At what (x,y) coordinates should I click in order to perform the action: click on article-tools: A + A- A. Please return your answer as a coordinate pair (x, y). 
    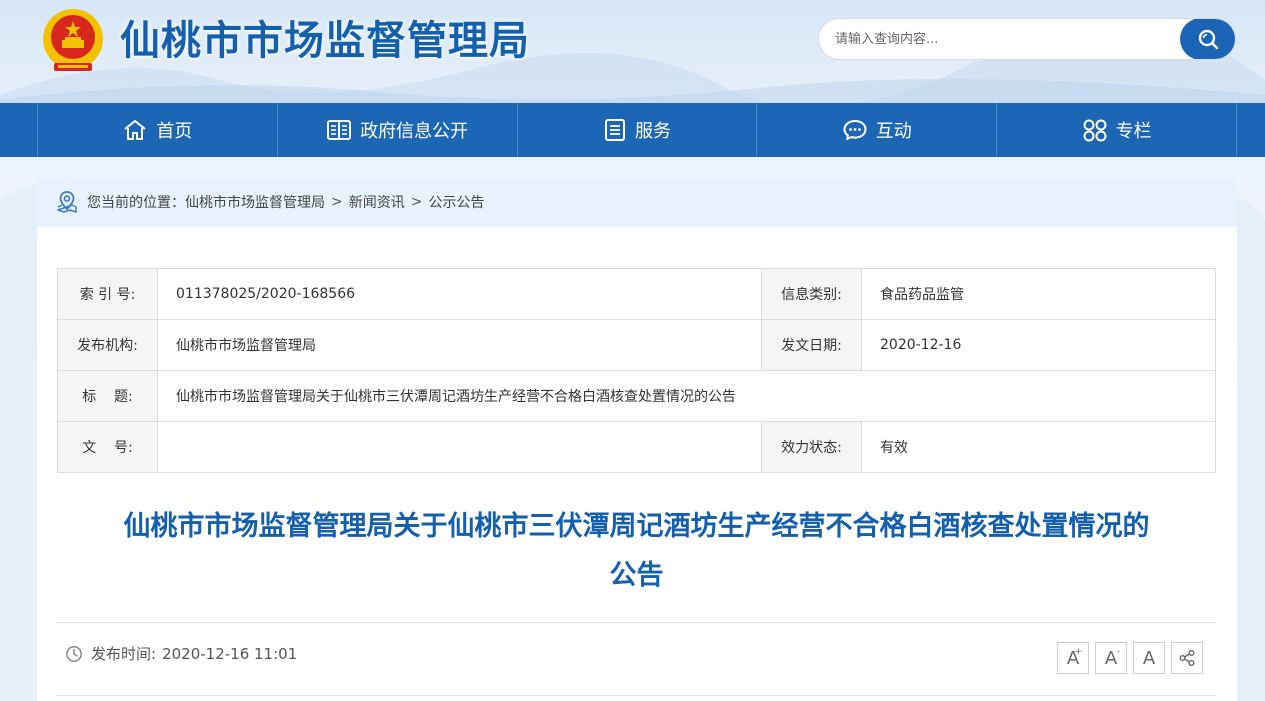
    Looking at the image, I should click on (1130, 658).